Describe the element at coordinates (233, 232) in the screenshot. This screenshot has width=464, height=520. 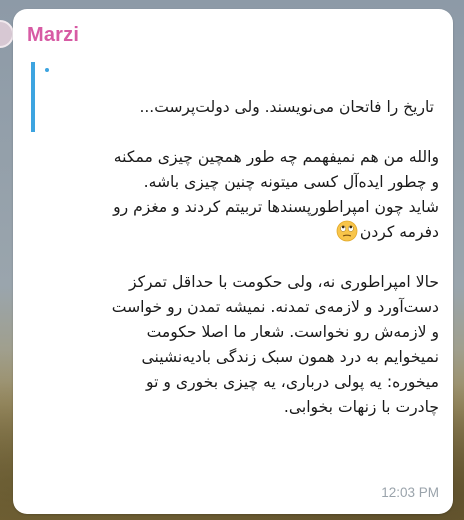
I see `message-line-with-emoji: دفرمه کردن` at that location.